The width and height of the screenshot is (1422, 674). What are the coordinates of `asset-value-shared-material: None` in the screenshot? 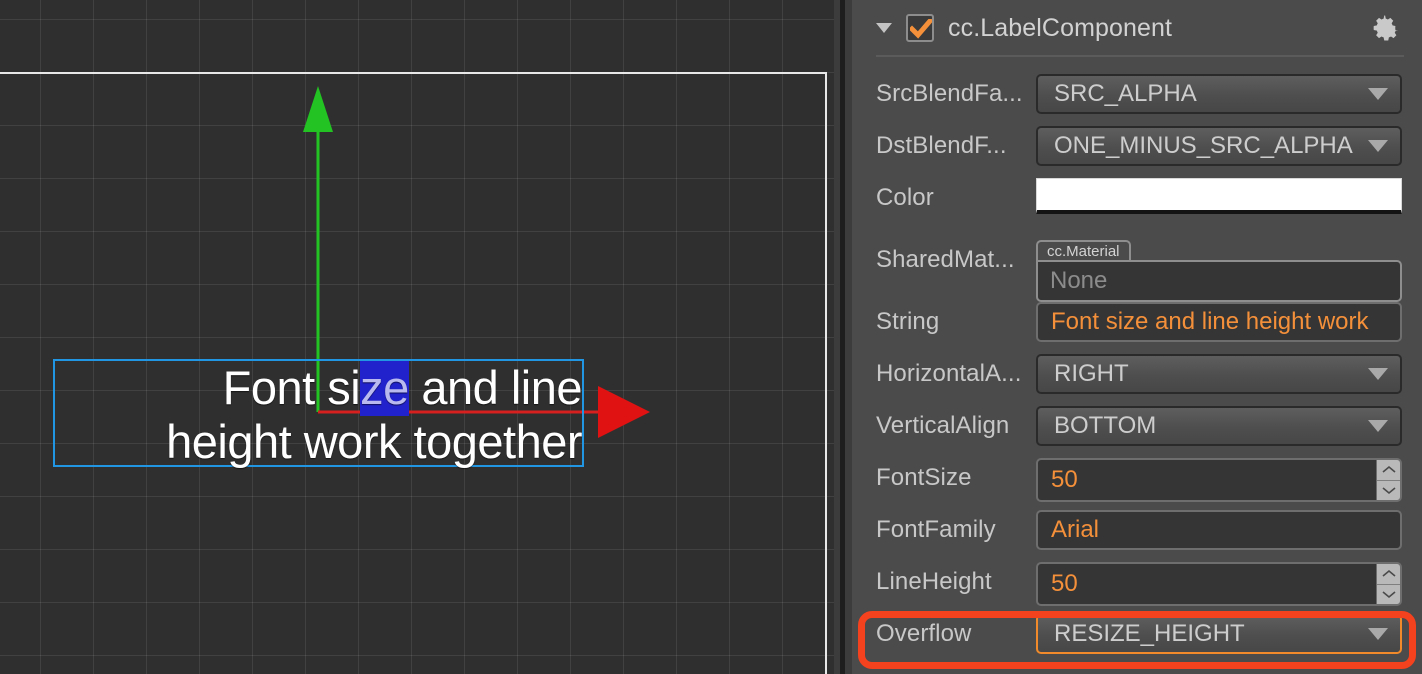 It's located at (1219, 281).